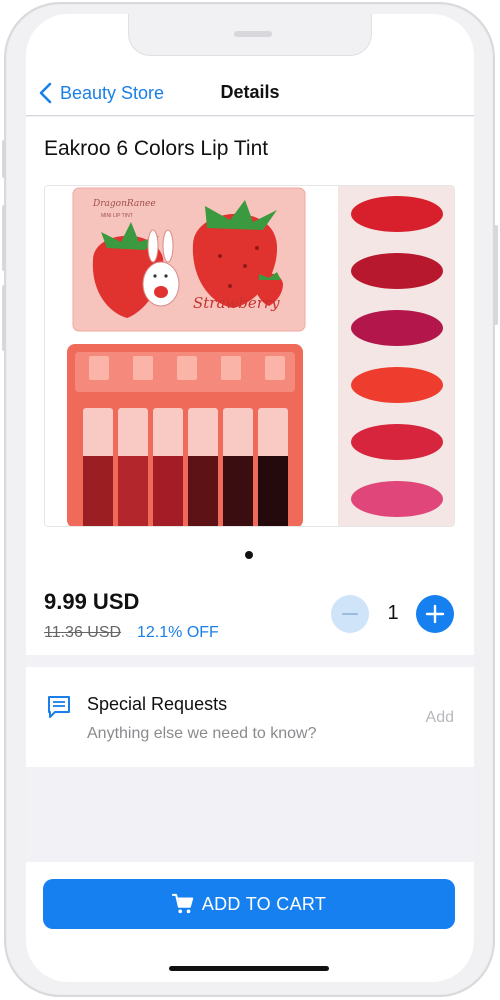 The image size is (500, 1000). I want to click on home-indicator, so click(249, 968).